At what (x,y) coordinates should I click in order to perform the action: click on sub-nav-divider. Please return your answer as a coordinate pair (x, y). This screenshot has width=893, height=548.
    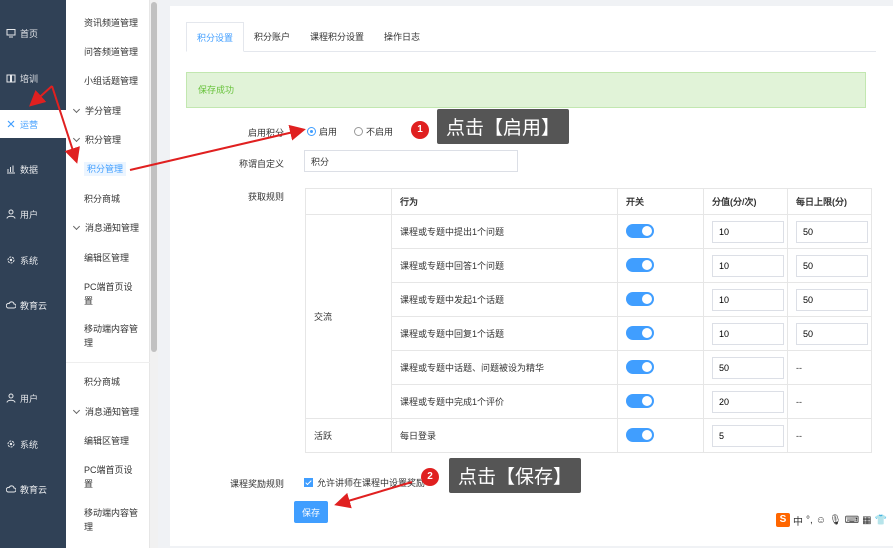
    Looking at the image, I should click on (108, 362).